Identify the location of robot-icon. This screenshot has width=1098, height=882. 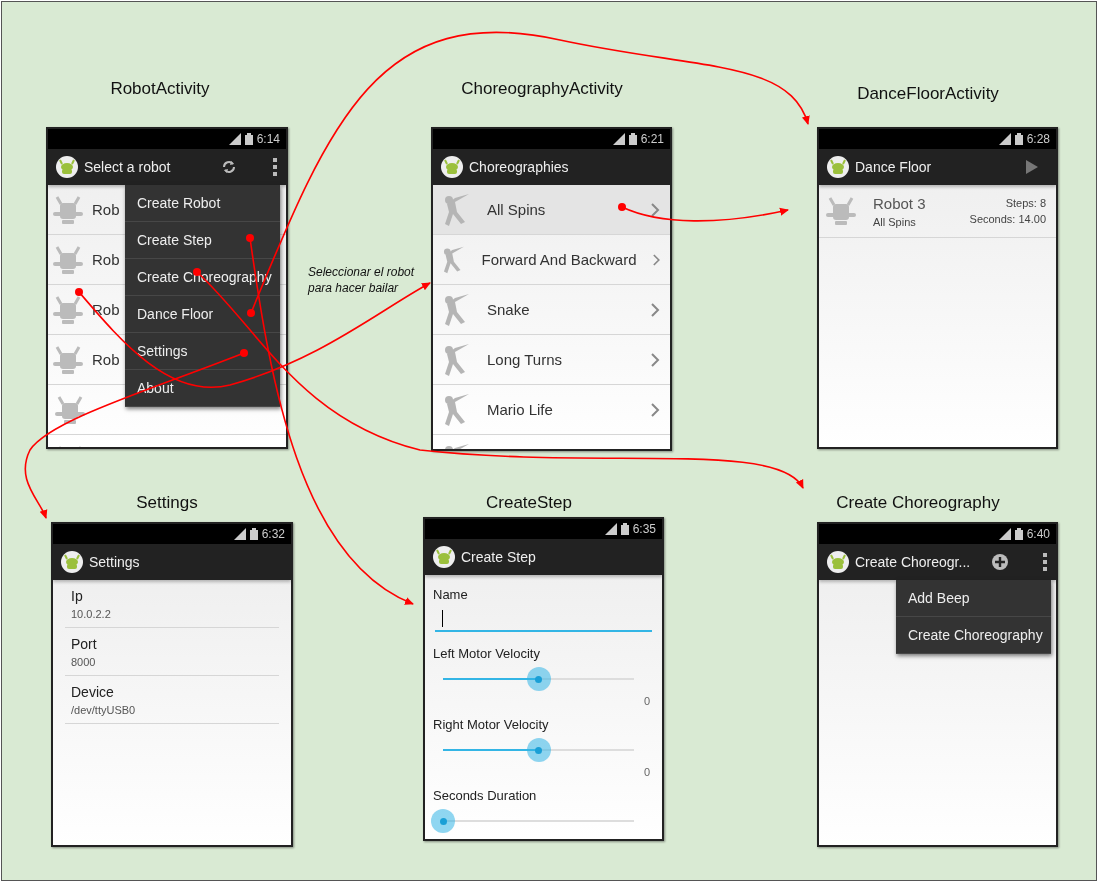
(841, 211).